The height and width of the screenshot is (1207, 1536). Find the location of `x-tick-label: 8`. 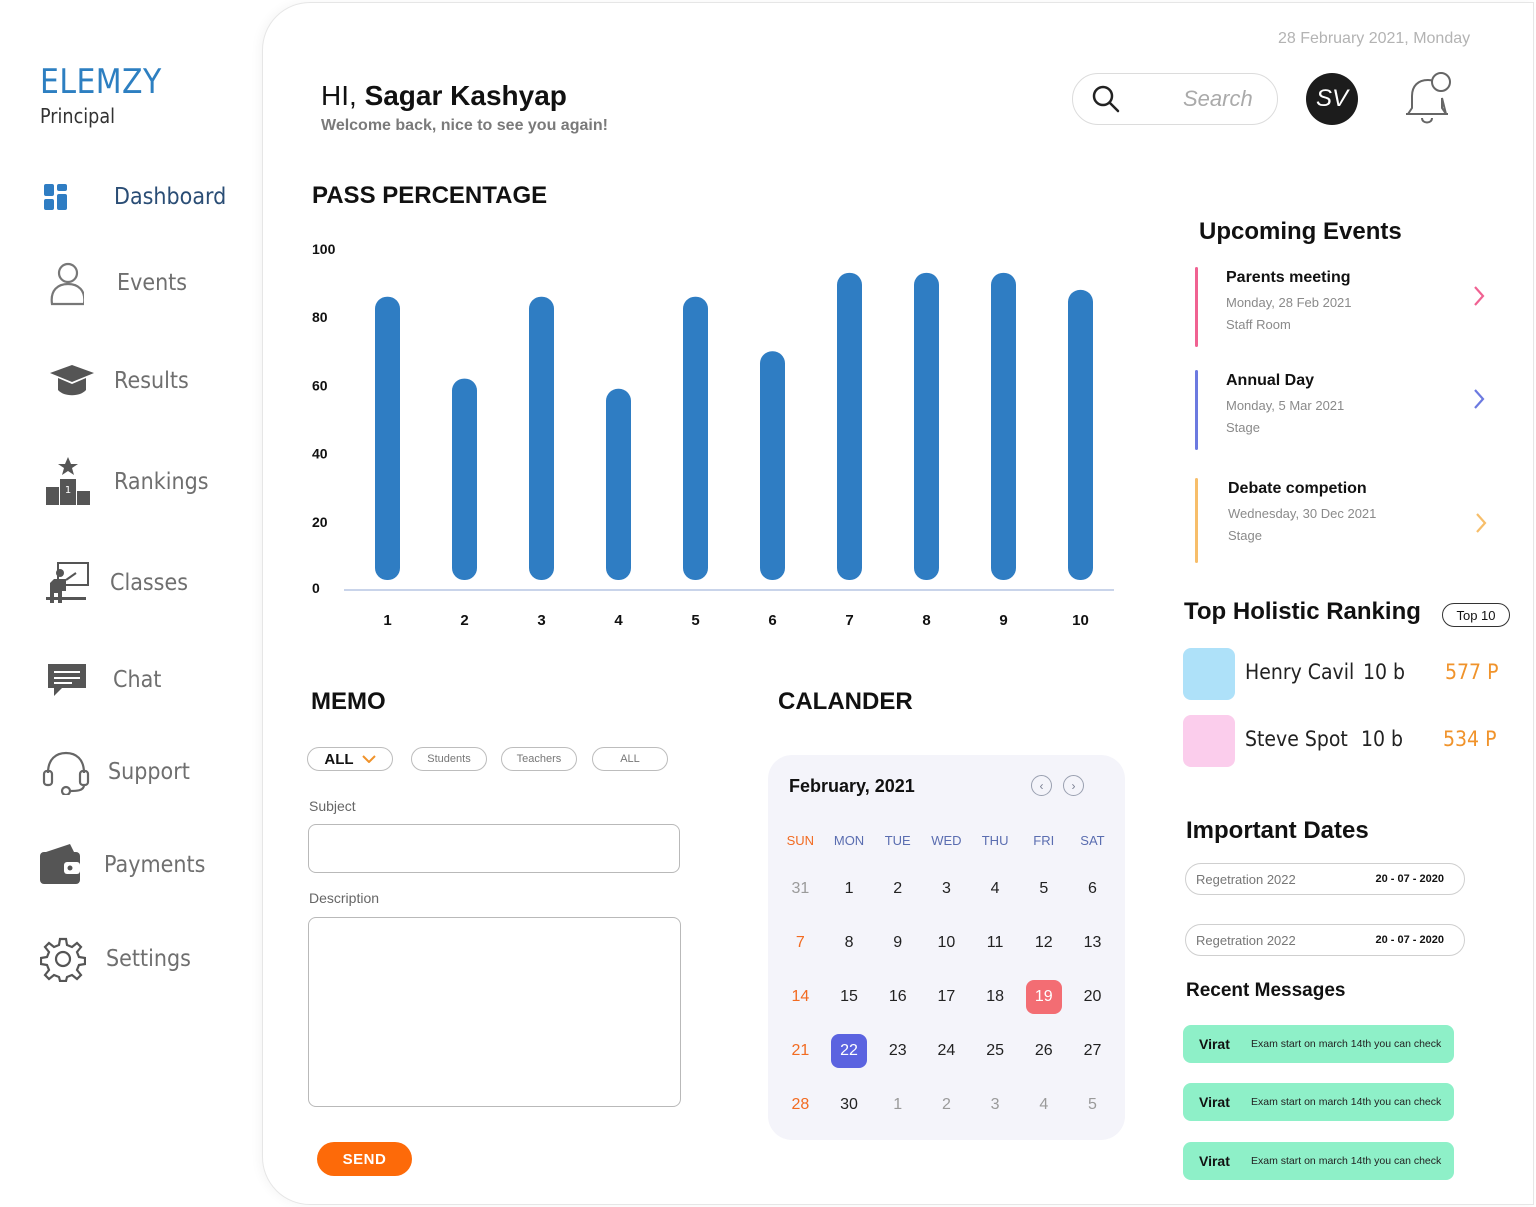

x-tick-label: 8 is located at coordinates (926, 620).